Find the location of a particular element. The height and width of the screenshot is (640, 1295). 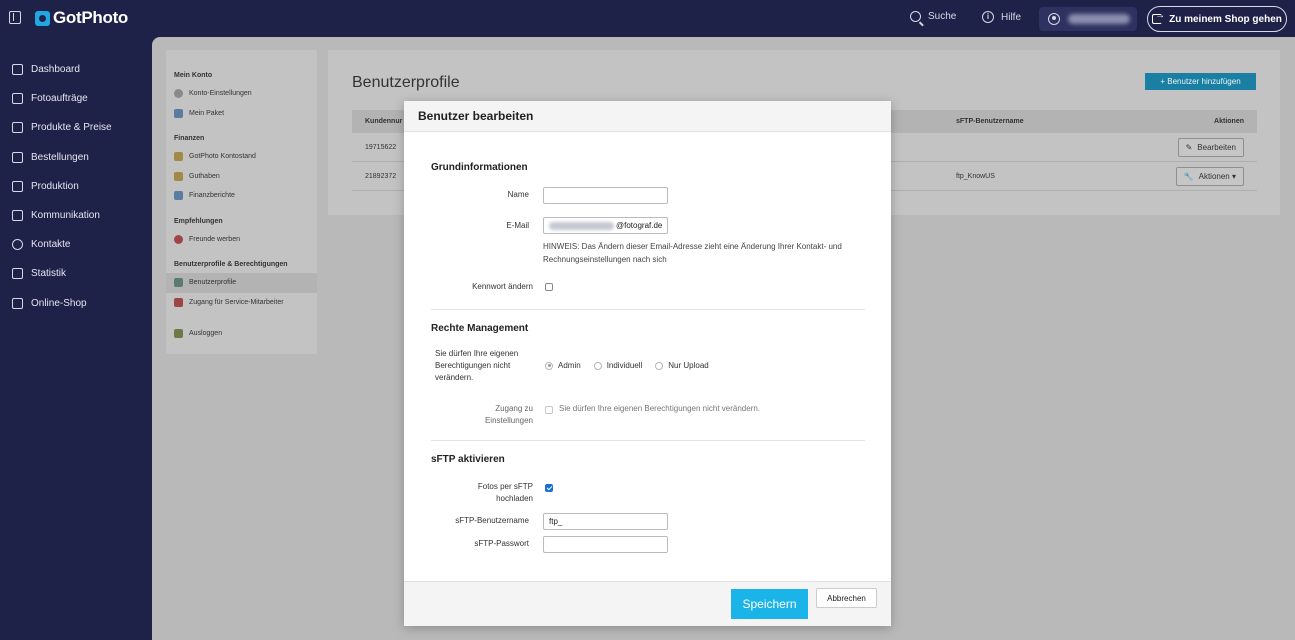

column-header-sftp-user: sFTP-Benutzername is located at coordinates (990, 121).